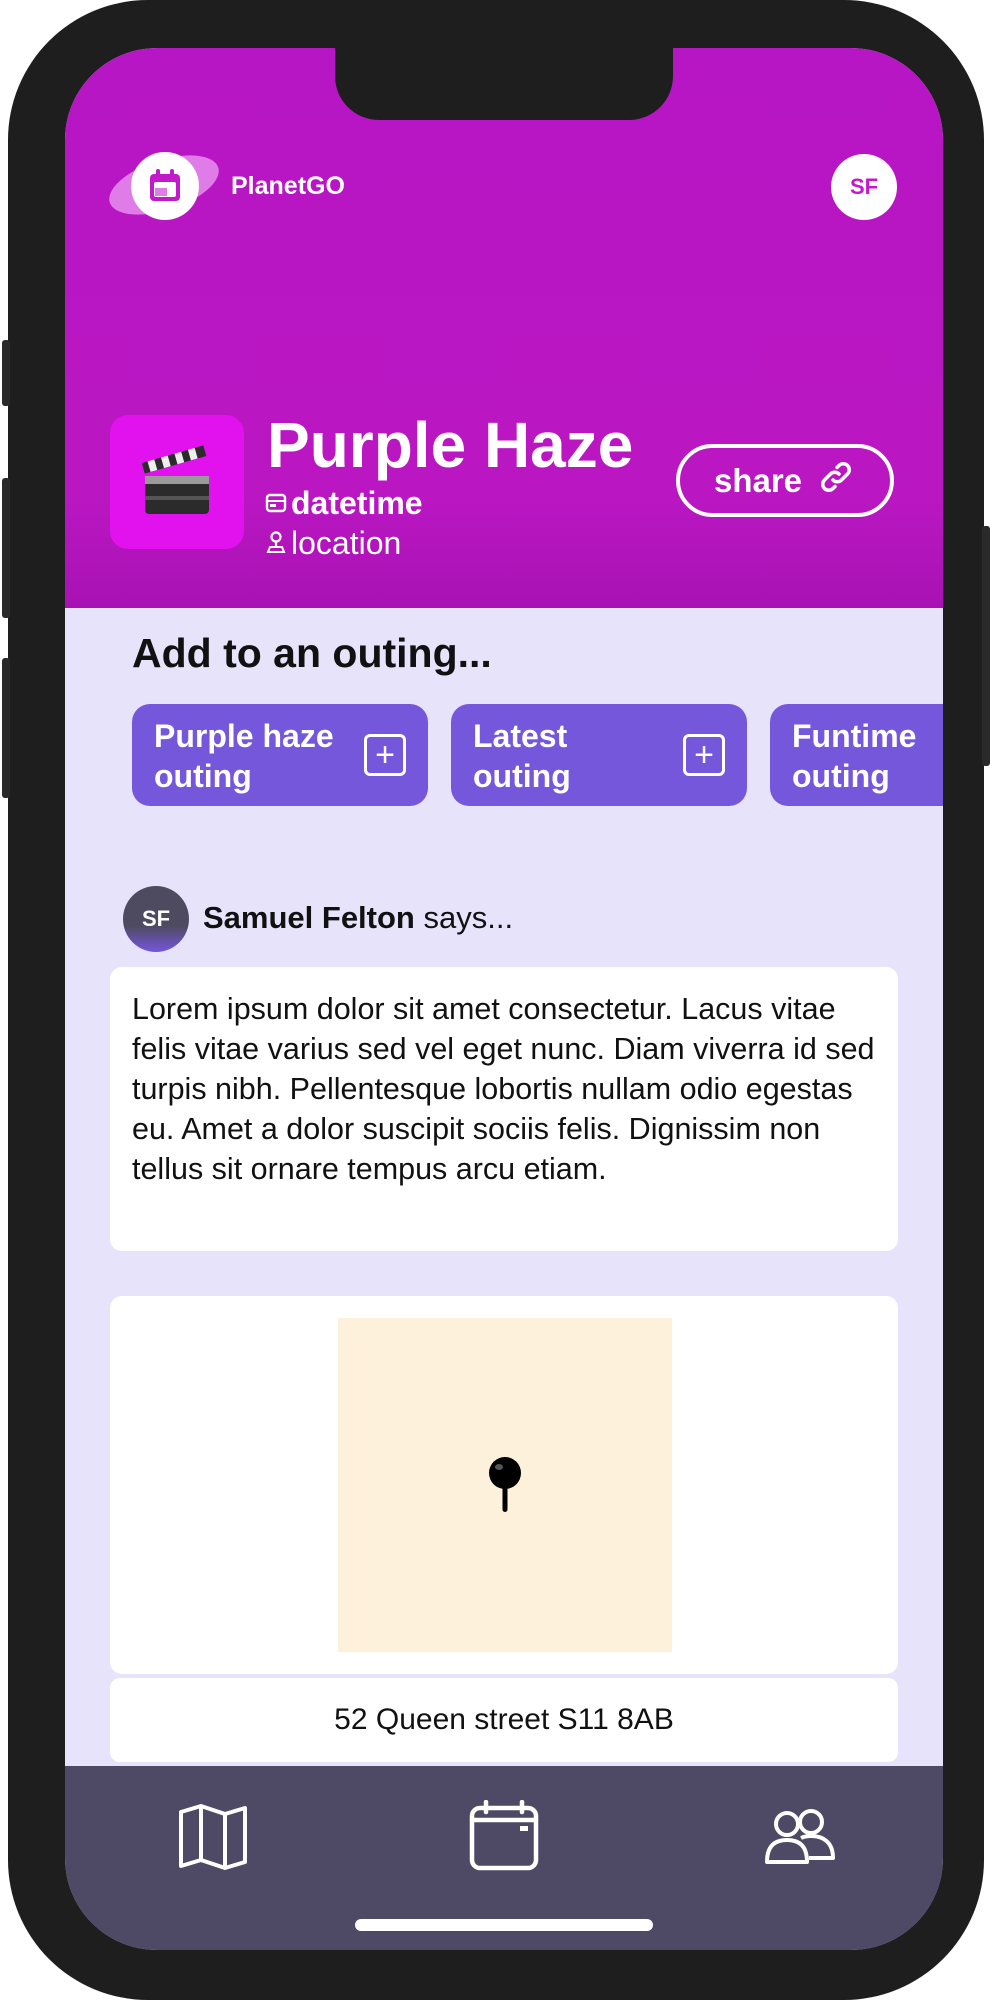 Image resolution: width=990 pixels, height=2000 pixels. I want to click on outing-chip-label: Funtime outing, so click(854, 756).